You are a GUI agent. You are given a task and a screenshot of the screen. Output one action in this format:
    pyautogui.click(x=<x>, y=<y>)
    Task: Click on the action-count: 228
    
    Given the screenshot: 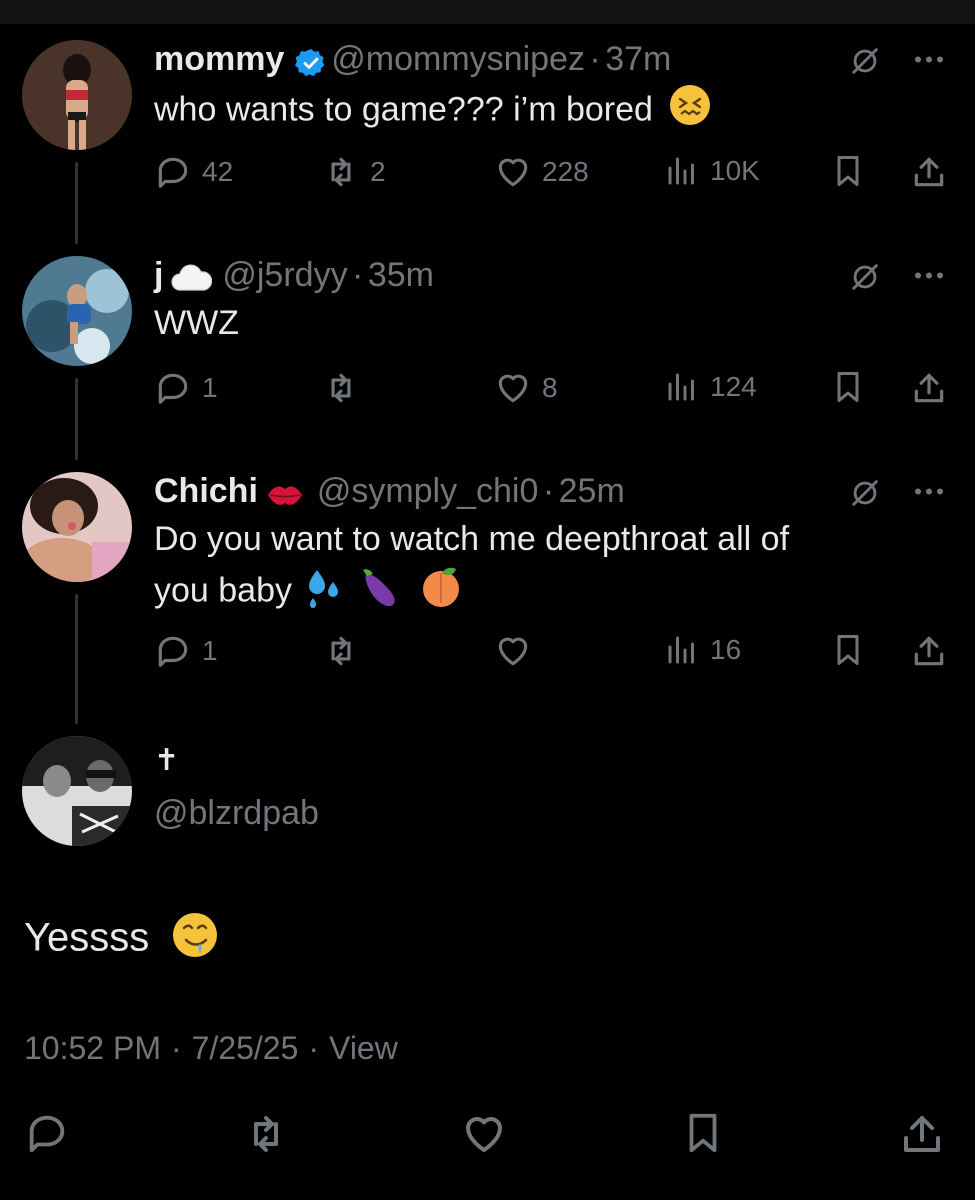 What is the action you would take?
    pyautogui.click(x=565, y=171)
    